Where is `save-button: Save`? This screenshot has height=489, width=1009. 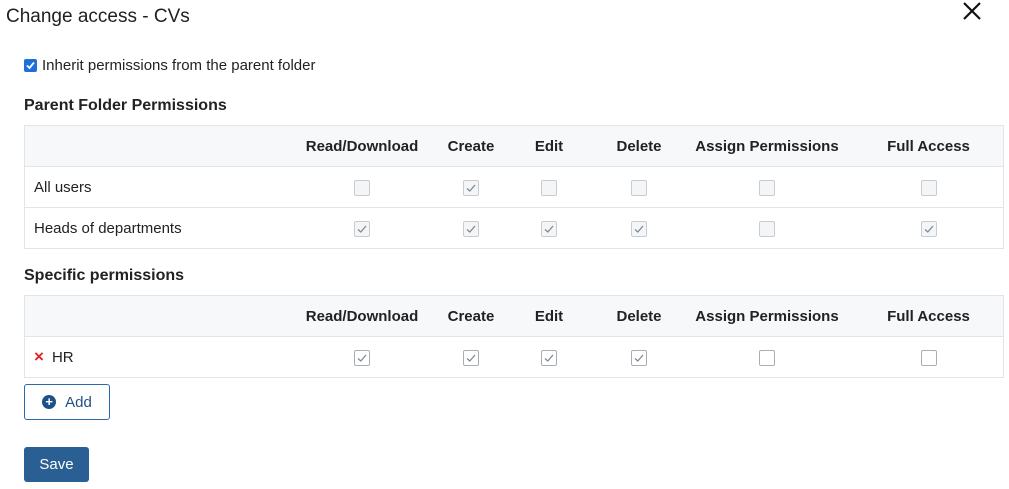 save-button: Save is located at coordinates (56, 464).